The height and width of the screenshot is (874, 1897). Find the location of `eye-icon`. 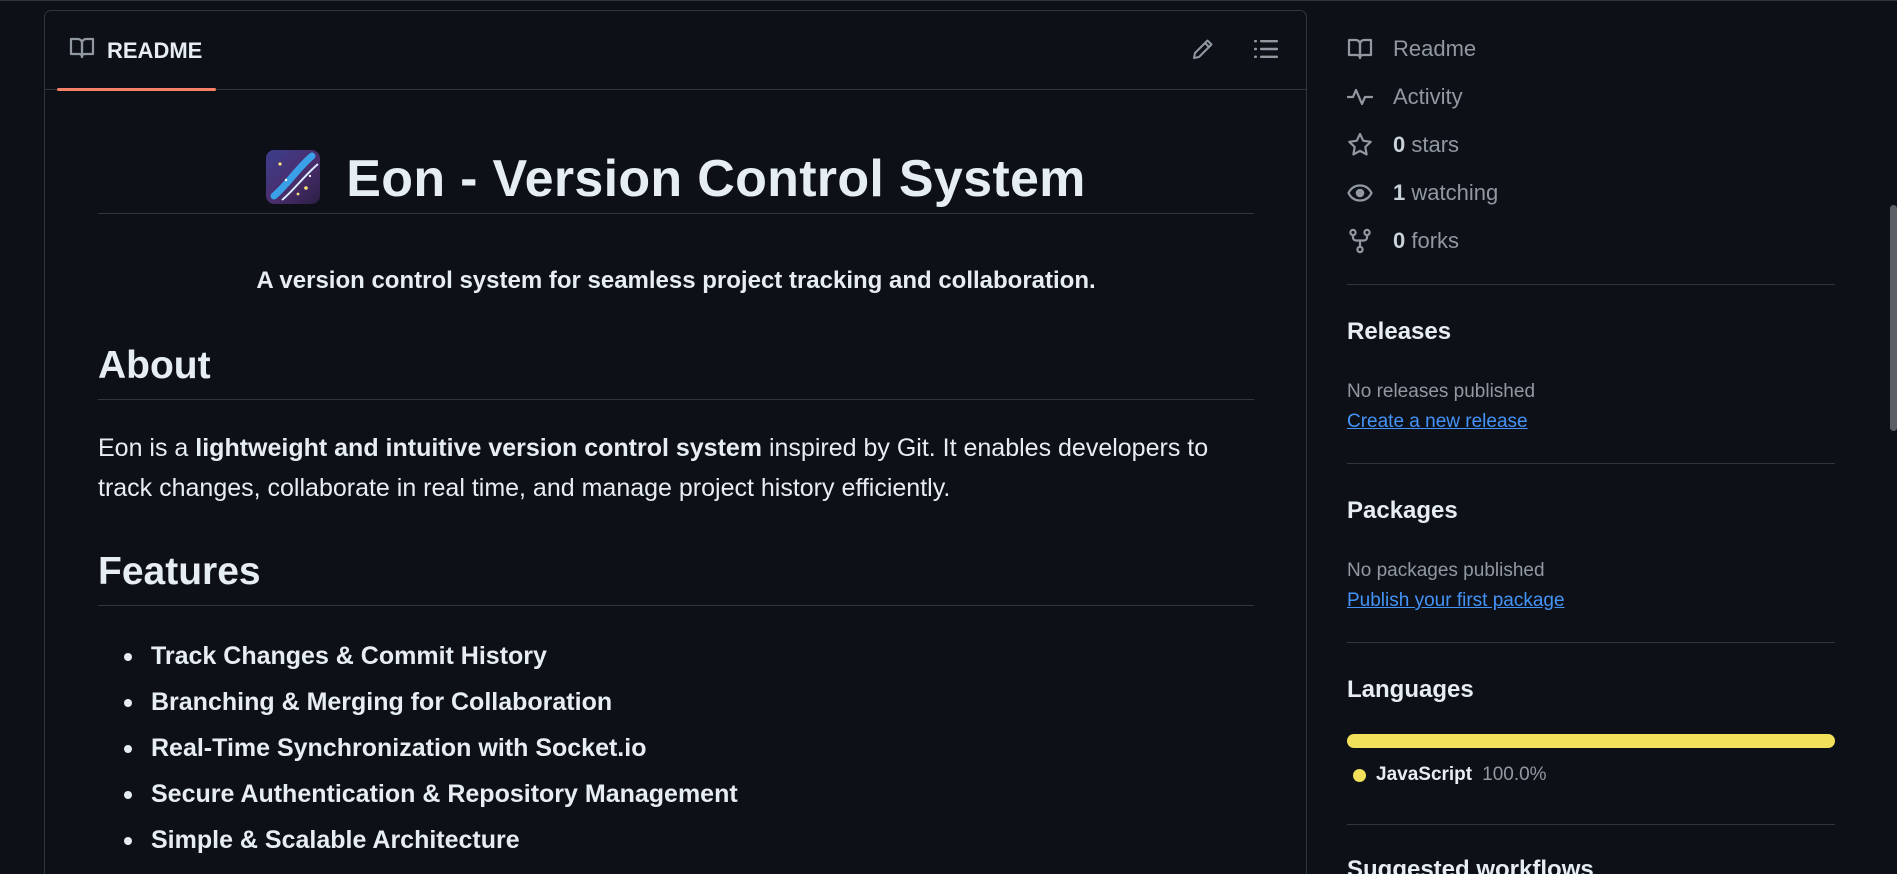

eye-icon is located at coordinates (1360, 193).